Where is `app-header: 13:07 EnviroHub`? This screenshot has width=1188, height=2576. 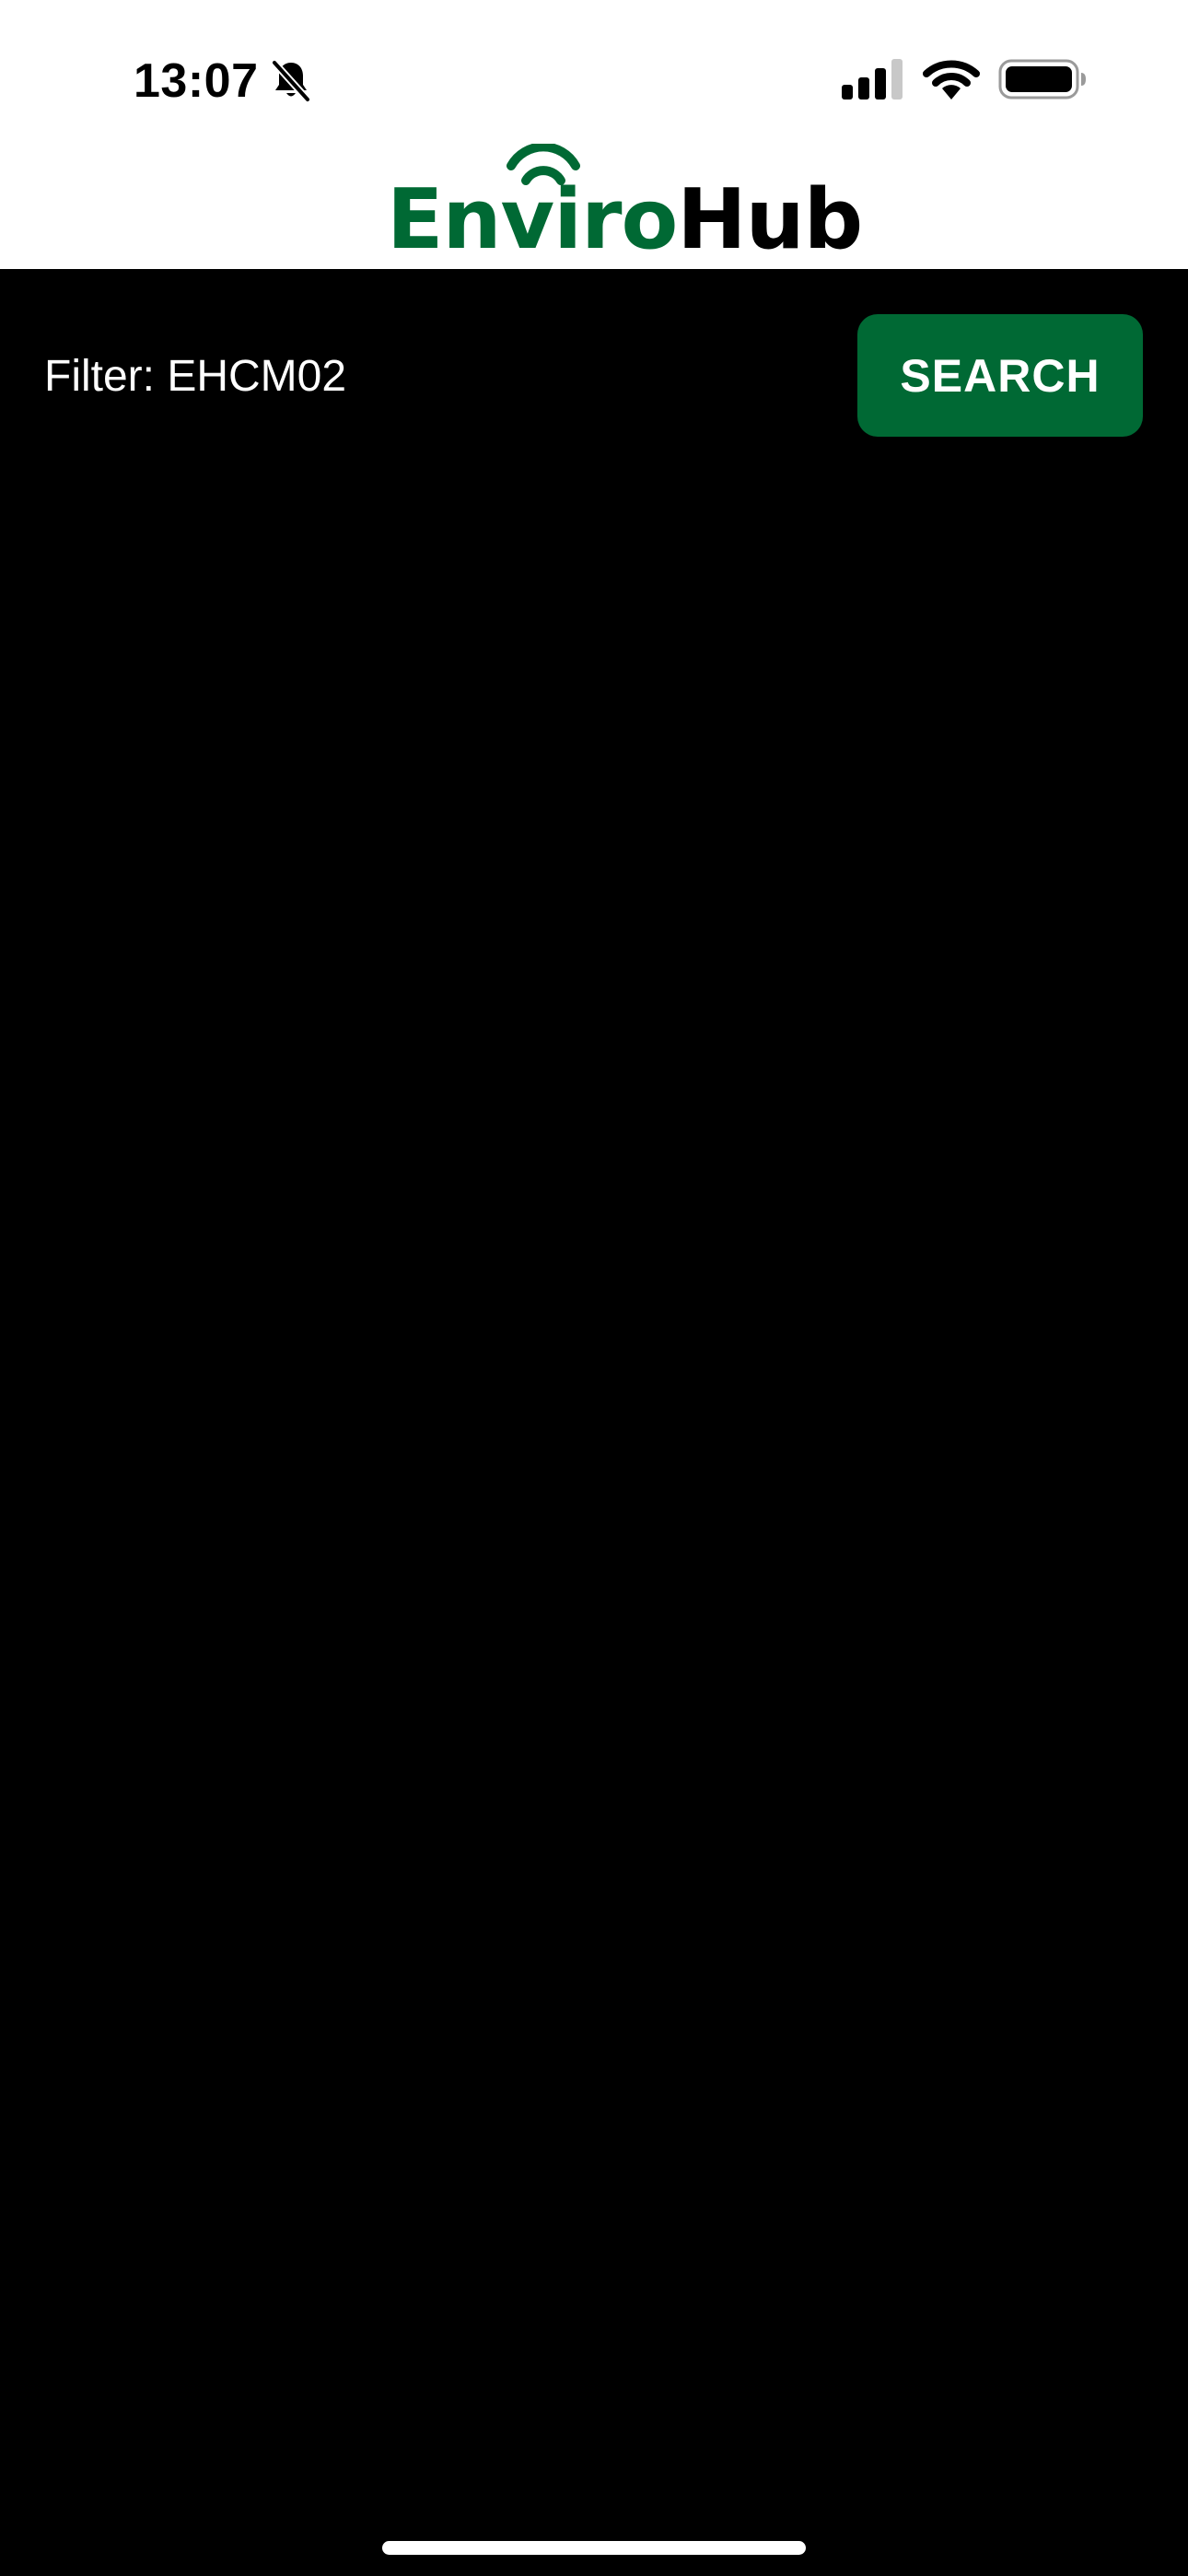 app-header: 13:07 EnviroHub is located at coordinates (594, 134).